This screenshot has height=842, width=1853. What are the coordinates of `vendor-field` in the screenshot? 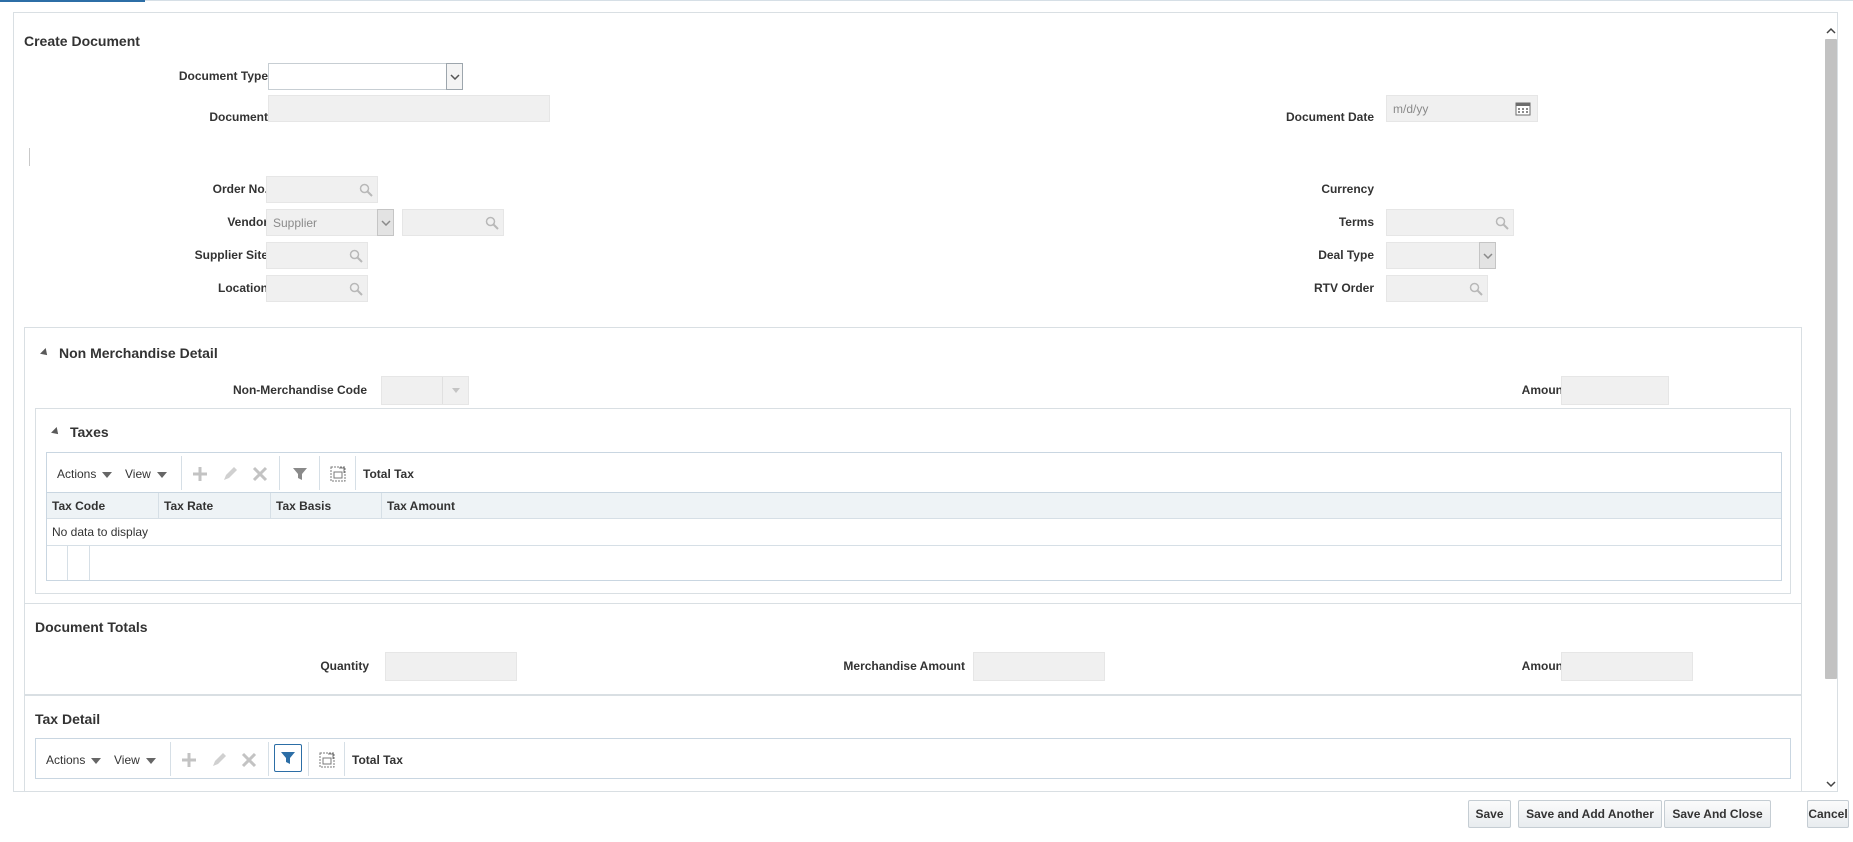 It's located at (453, 222).